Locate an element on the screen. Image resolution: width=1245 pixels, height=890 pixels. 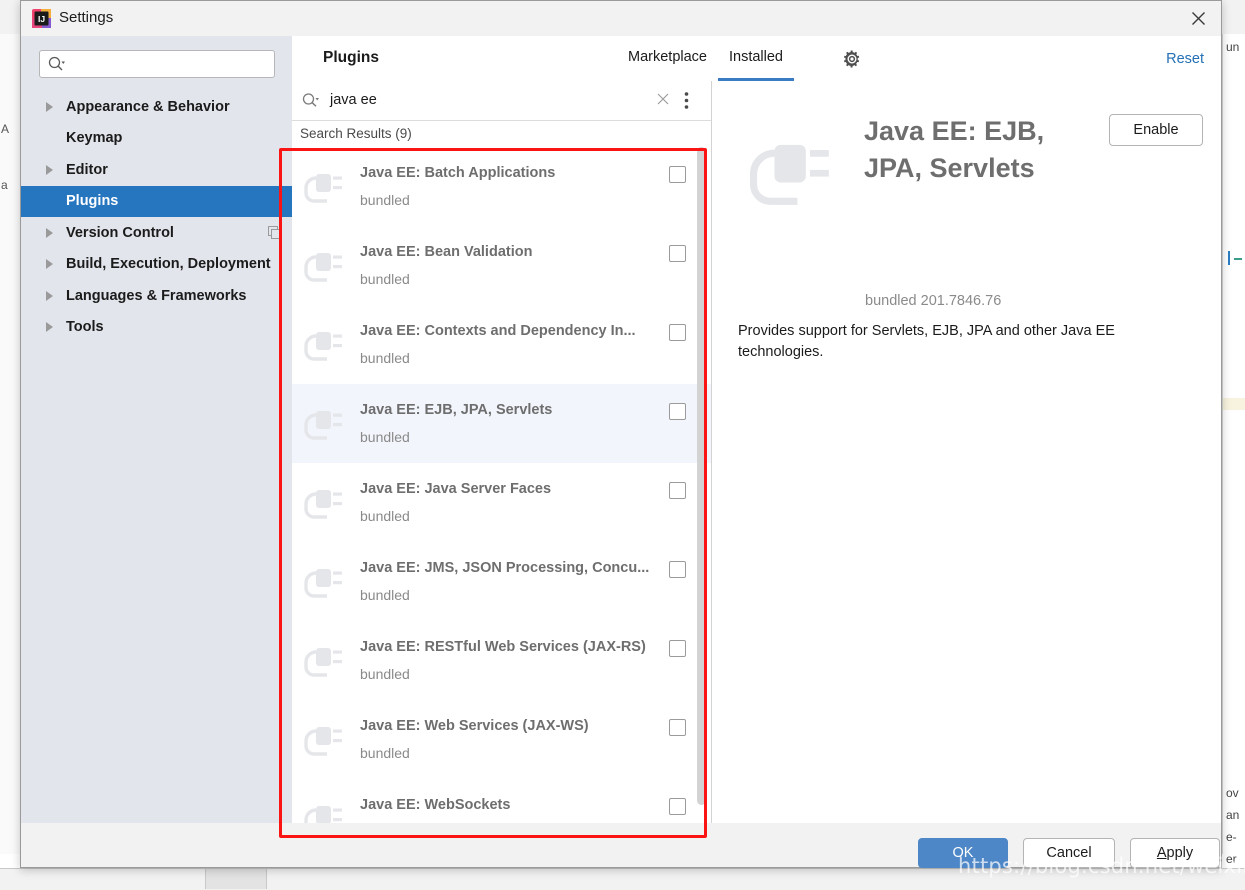
ok-button: OK is located at coordinates (963, 853).